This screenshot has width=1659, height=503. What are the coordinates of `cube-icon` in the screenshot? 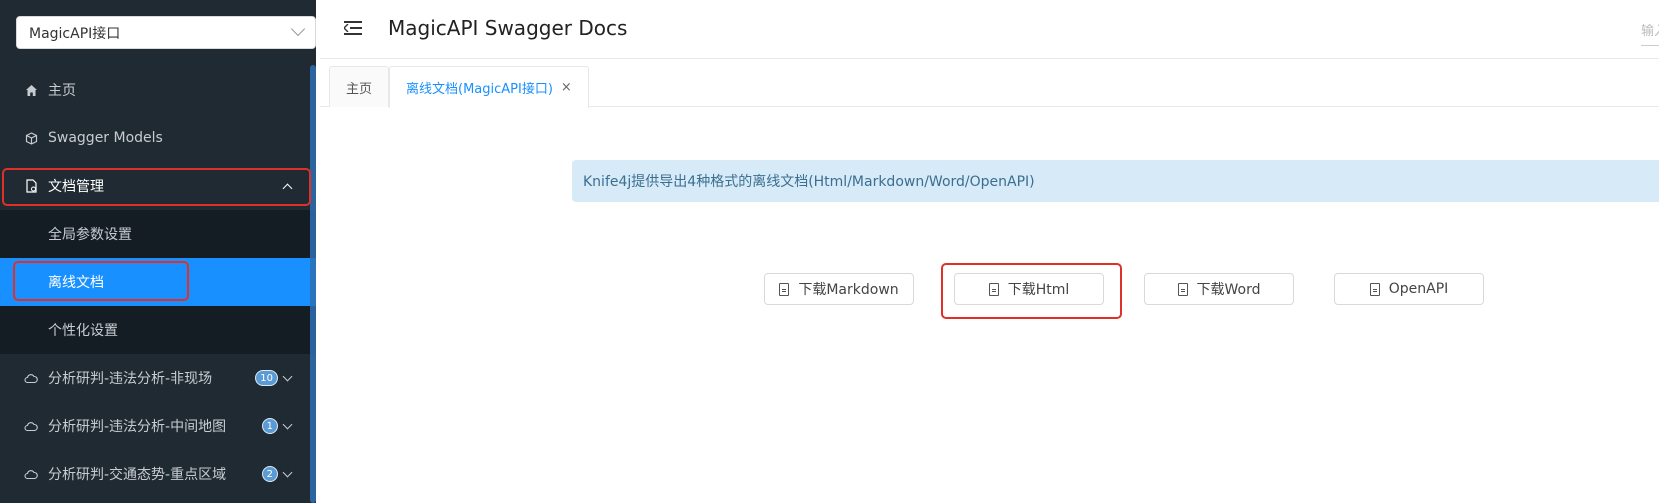 It's located at (31, 138).